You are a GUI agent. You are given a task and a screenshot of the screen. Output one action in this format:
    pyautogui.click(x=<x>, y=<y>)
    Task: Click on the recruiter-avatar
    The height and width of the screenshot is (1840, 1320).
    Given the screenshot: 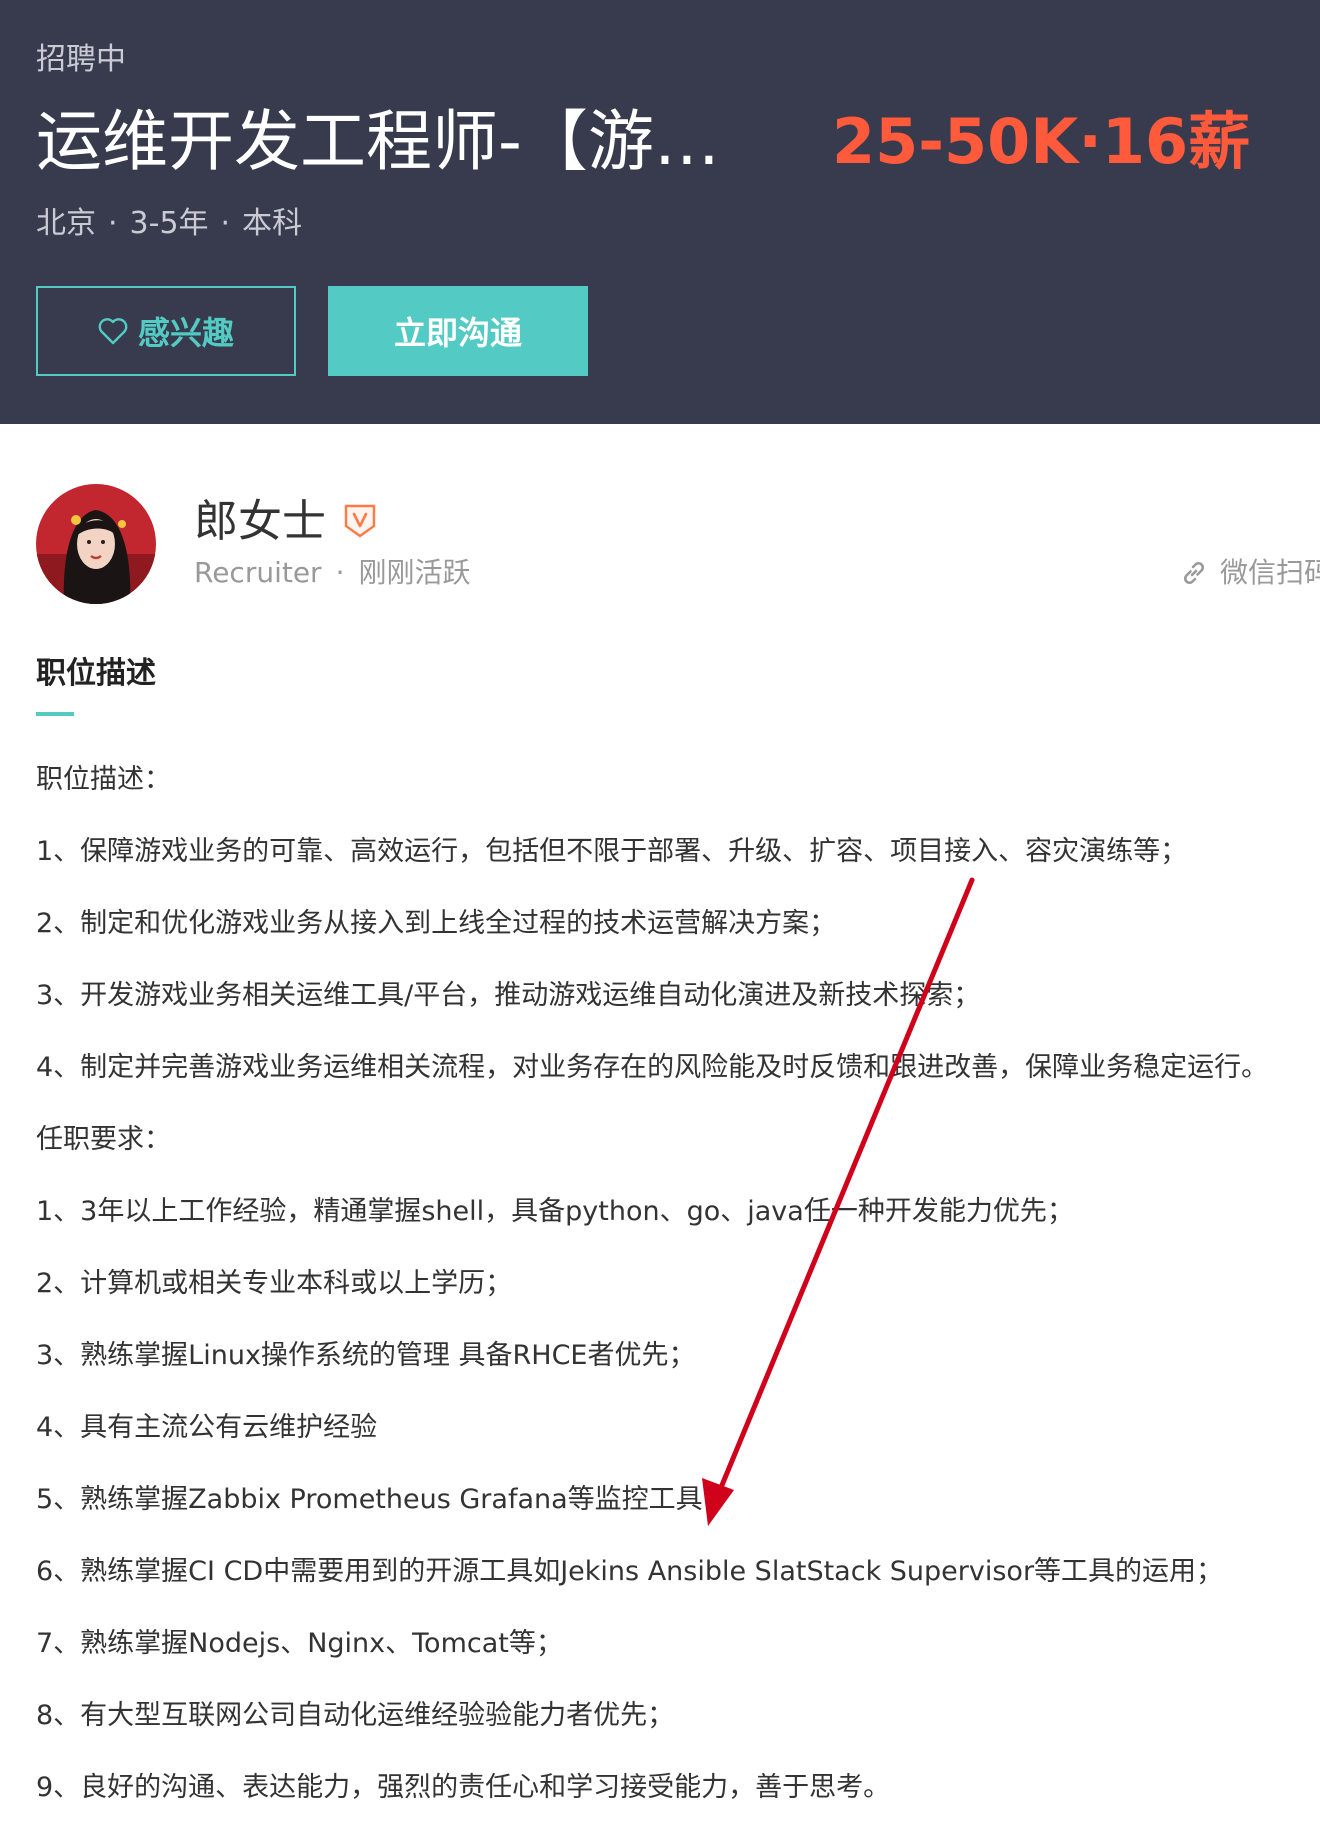 What is the action you would take?
    pyautogui.click(x=96, y=544)
    